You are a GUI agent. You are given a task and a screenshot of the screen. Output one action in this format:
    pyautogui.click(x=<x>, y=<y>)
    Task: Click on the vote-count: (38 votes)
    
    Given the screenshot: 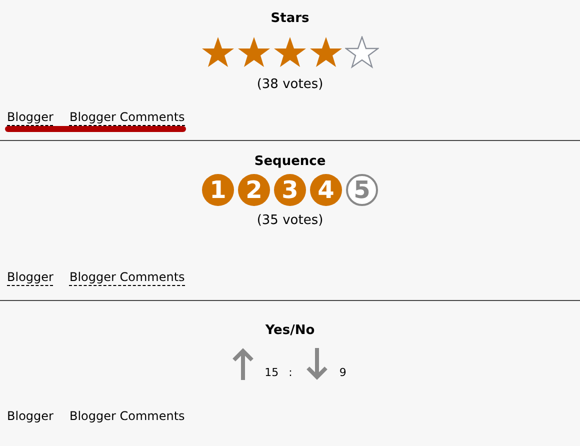 What is the action you would take?
    pyautogui.click(x=290, y=85)
    